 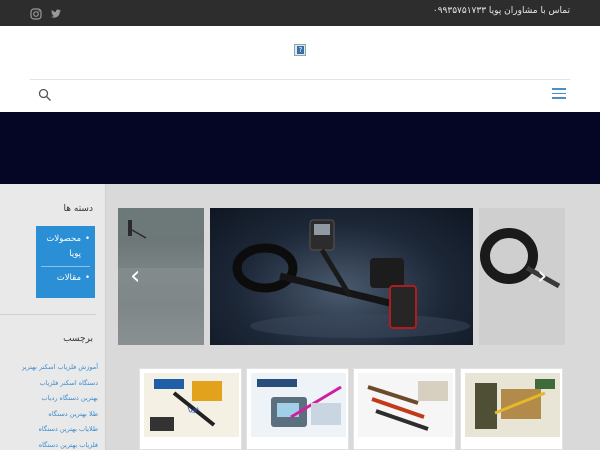 I want to click on category-item-products: محصولات پویا, so click(x=65, y=247).